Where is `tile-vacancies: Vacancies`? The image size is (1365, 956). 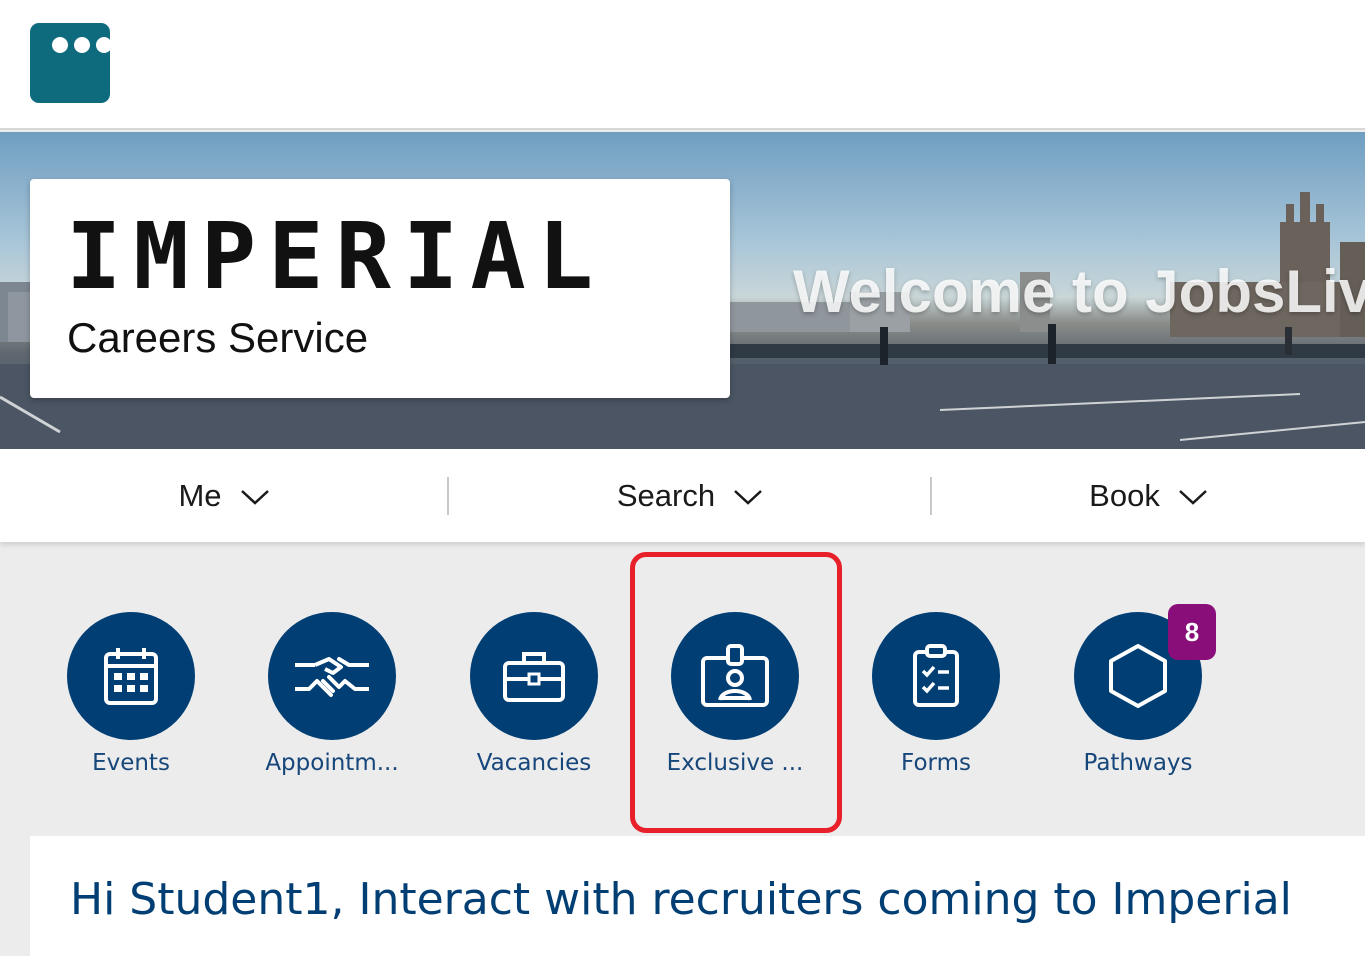
tile-vacancies: Vacancies is located at coordinates (534, 694).